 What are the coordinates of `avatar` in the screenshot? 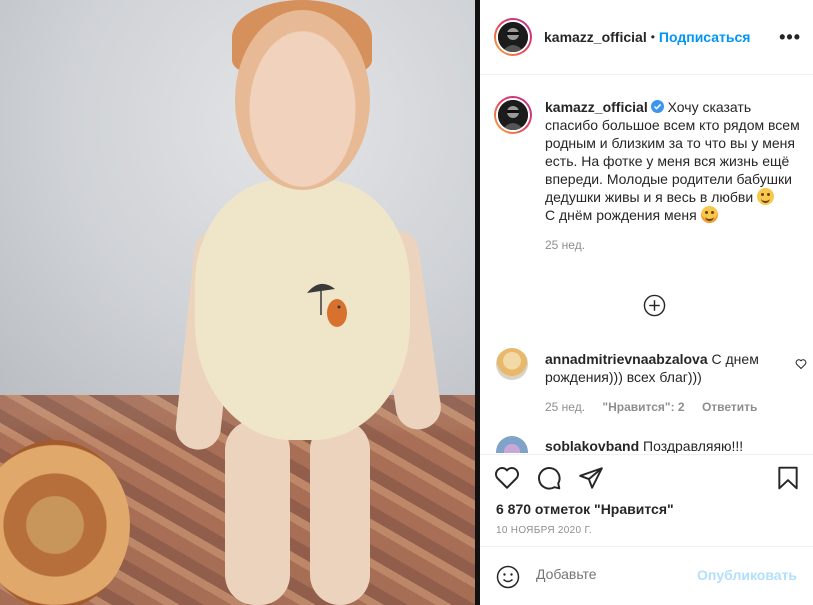 It's located at (513, 37).